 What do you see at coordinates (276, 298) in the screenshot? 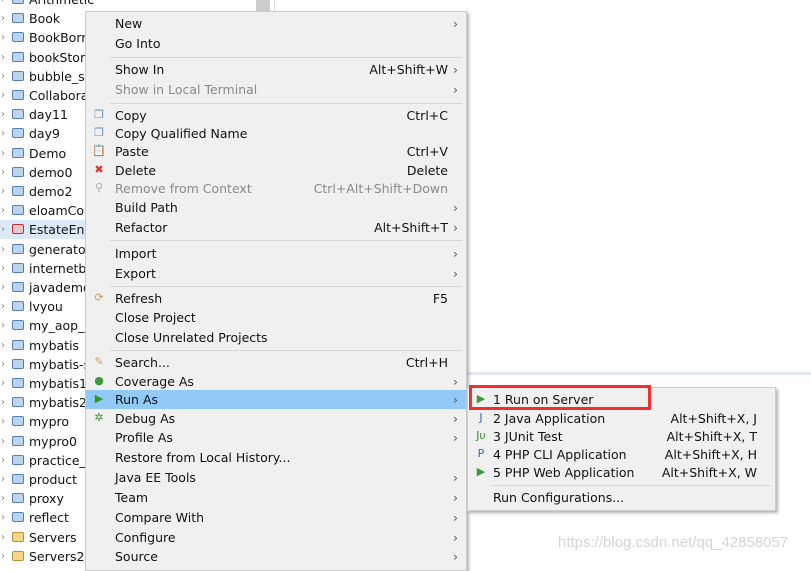
I see `menu-item-refresh: ⟳ Refresh F5` at bounding box center [276, 298].